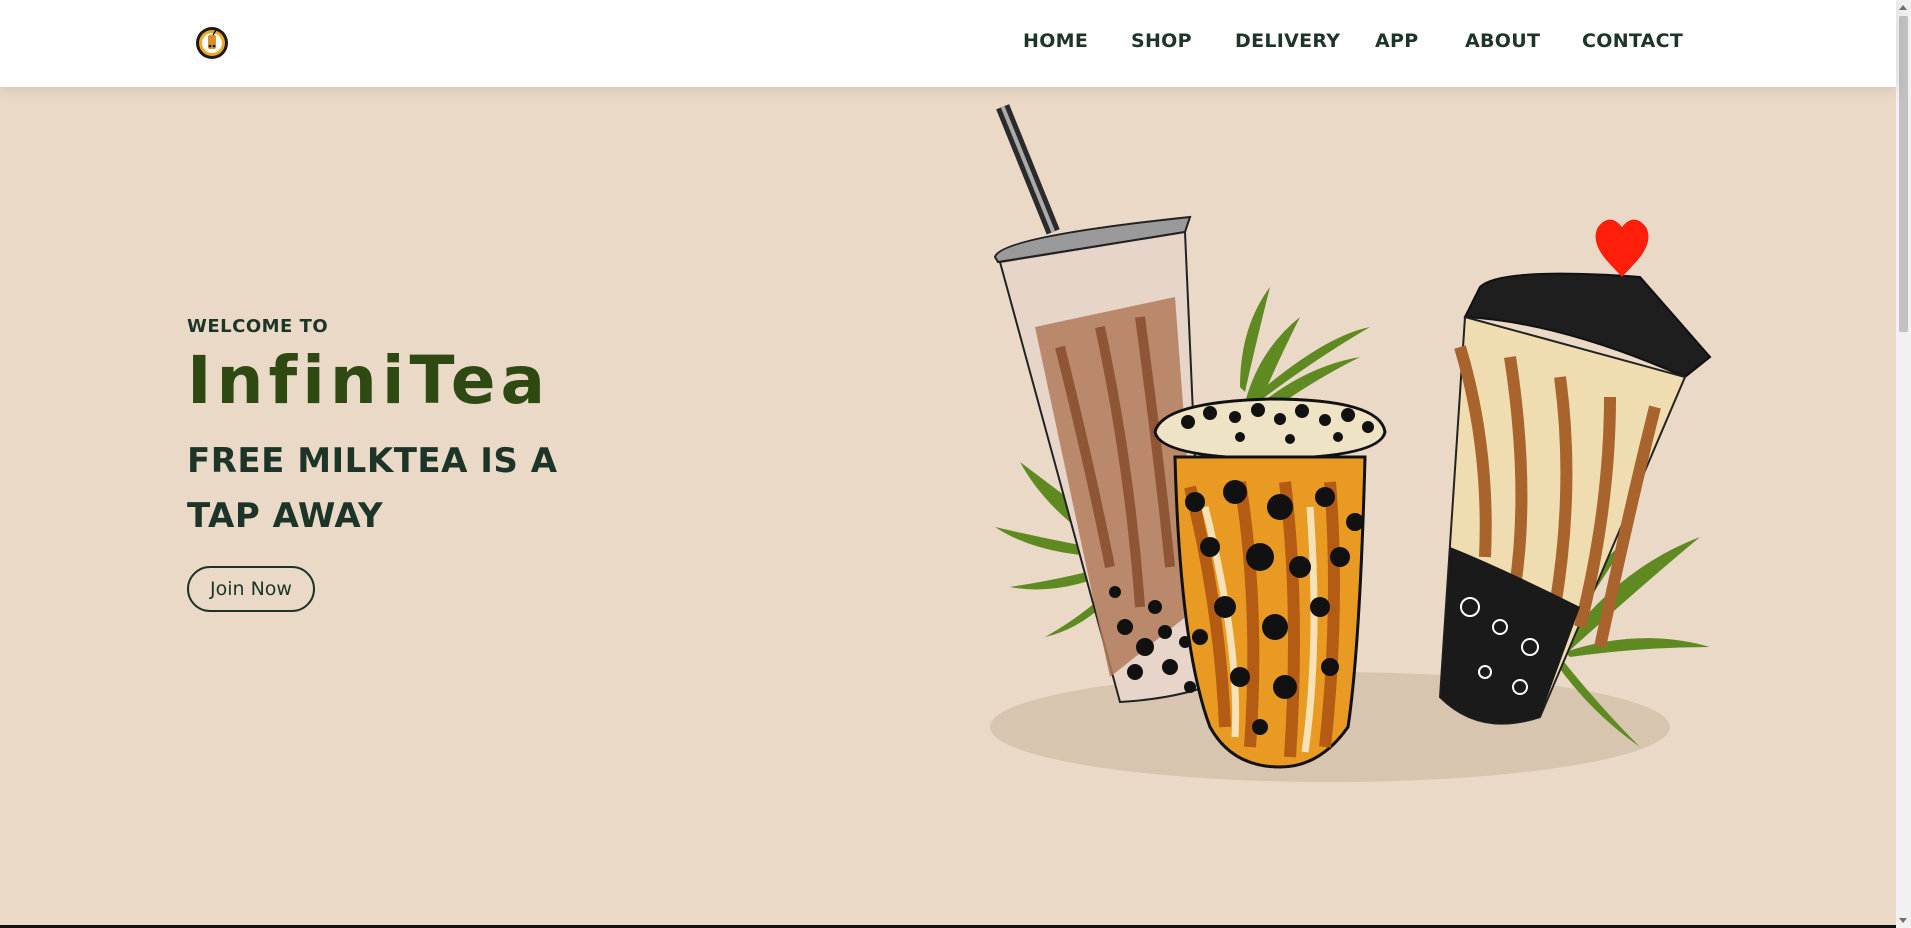 Image resolution: width=1911 pixels, height=928 pixels. What do you see at coordinates (1575, 472) in the screenshot?
I see `milk-tea-cup-right` at bounding box center [1575, 472].